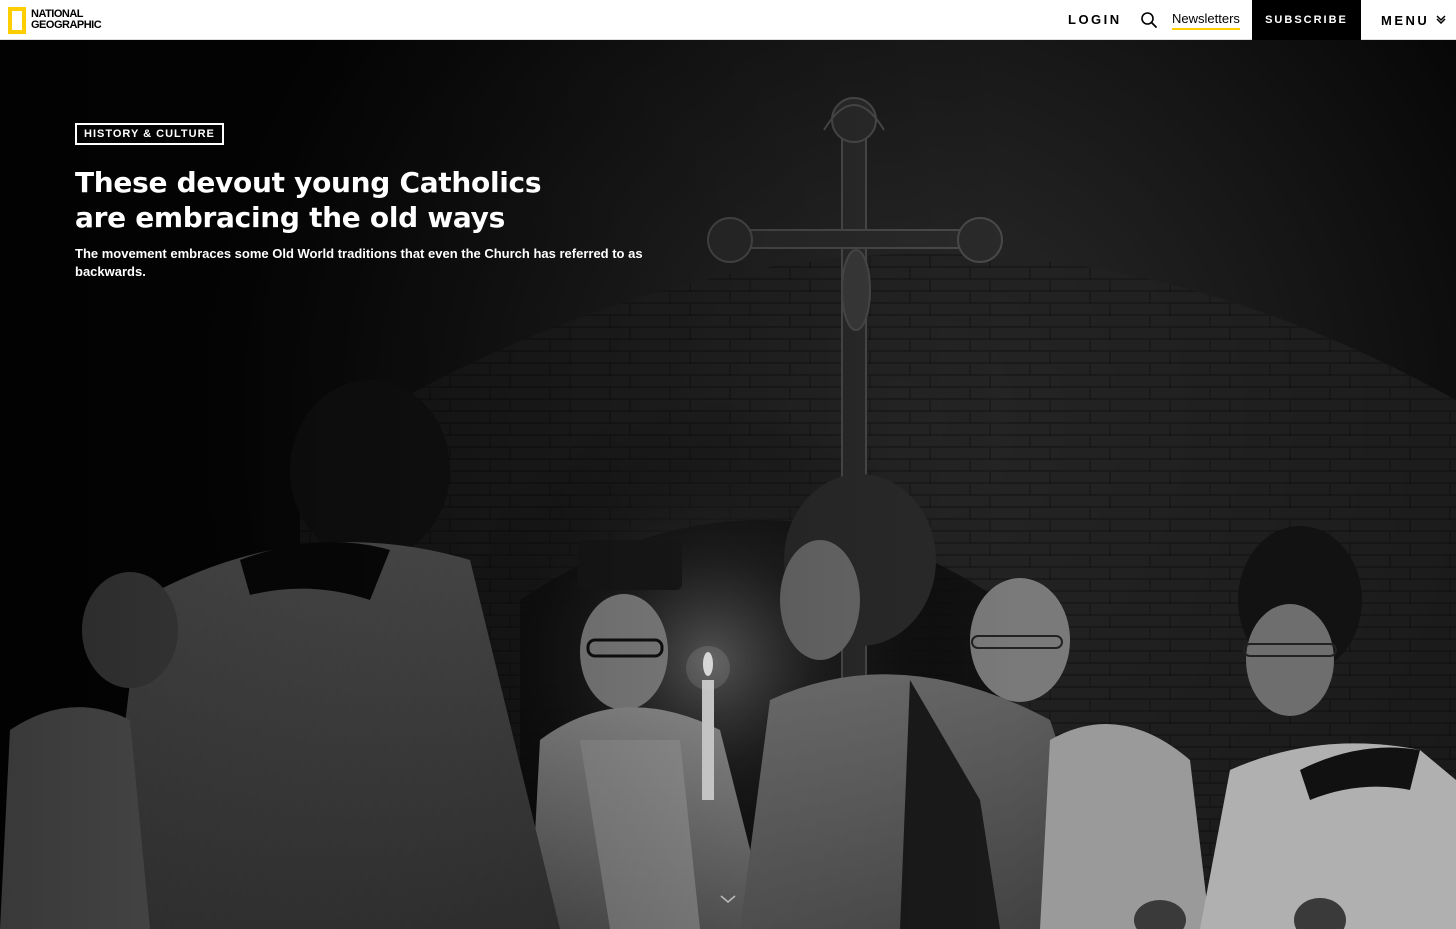  What do you see at coordinates (1206, 20) in the screenshot?
I see `newsletters-link: Newsletters` at bounding box center [1206, 20].